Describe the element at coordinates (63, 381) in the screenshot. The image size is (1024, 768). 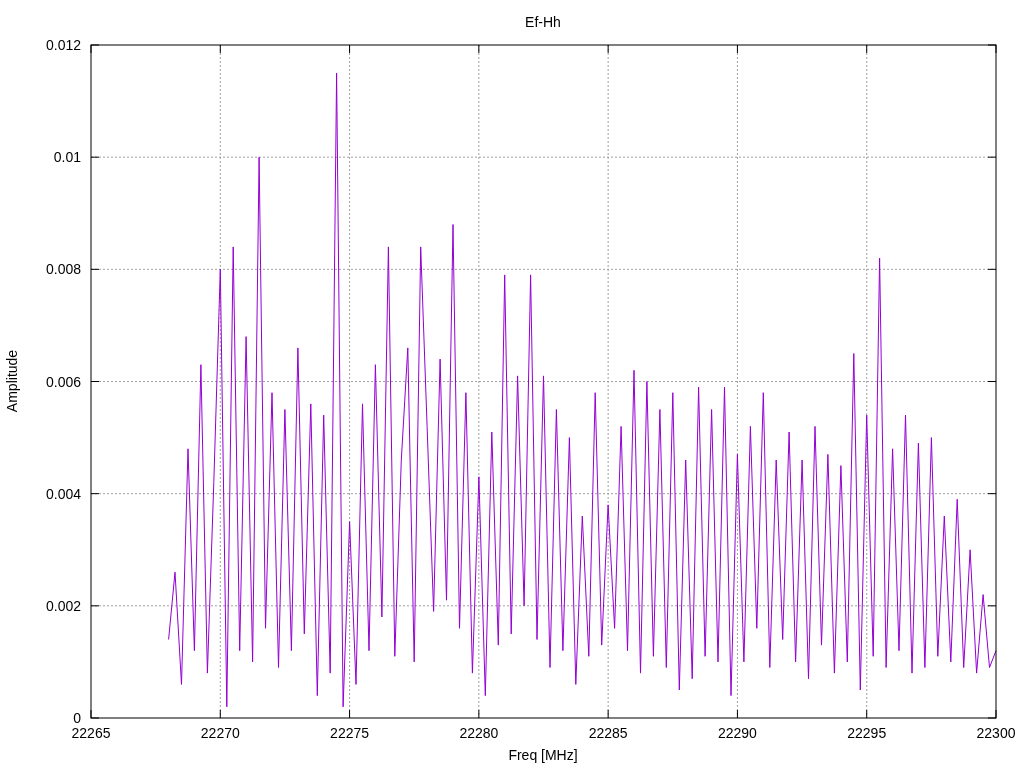
I see `y-tick-label: 0.006` at that location.